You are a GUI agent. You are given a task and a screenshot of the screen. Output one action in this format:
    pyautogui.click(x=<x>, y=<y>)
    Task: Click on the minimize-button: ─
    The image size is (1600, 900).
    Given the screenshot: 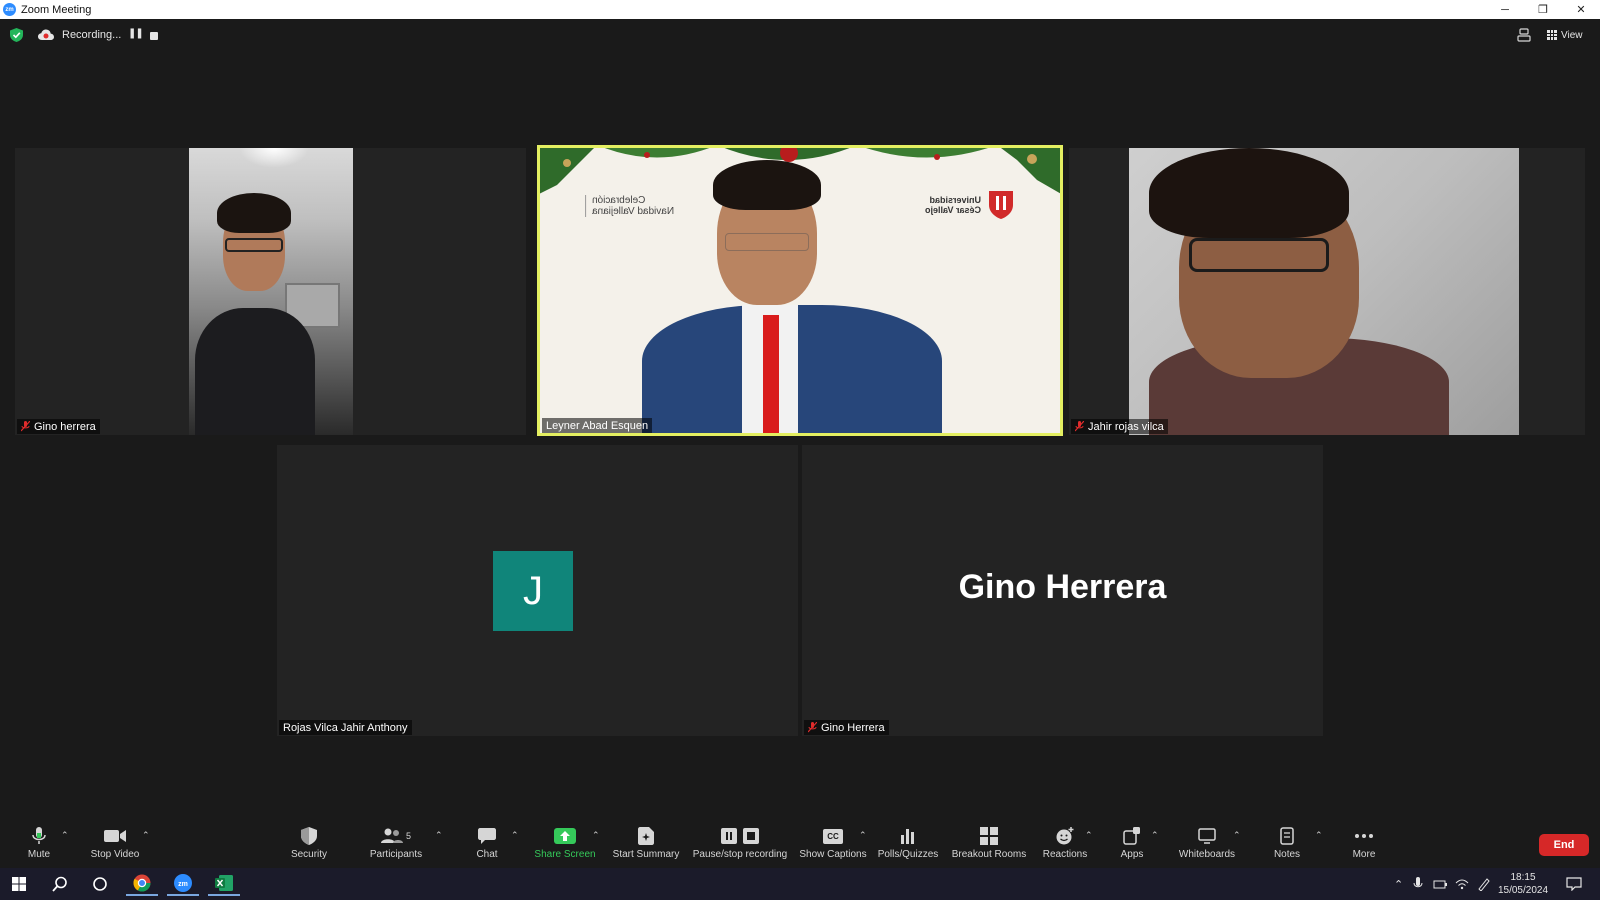 What is the action you would take?
    pyautogui.click(x=1505, y=9)
    